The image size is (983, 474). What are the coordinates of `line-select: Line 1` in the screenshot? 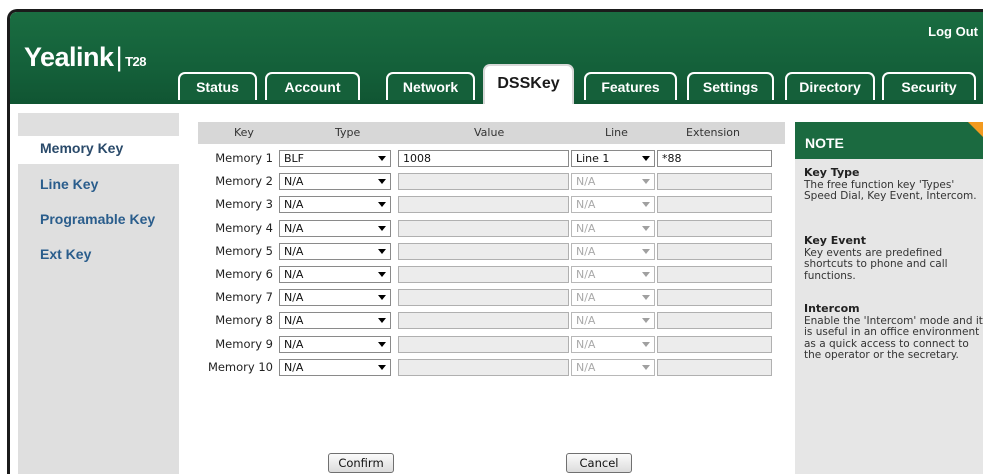 It's located at (613, 158).